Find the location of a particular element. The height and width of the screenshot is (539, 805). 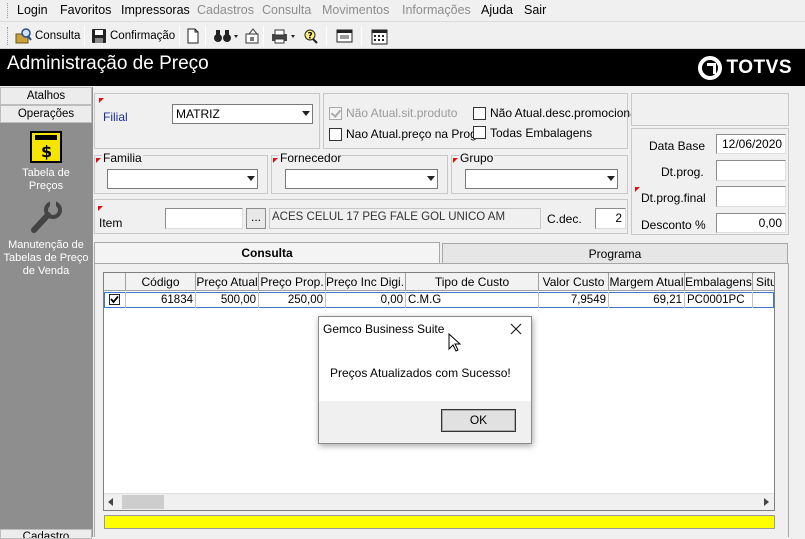

cell-preco-atual: 500,00 is located at coordinates (227, 300).